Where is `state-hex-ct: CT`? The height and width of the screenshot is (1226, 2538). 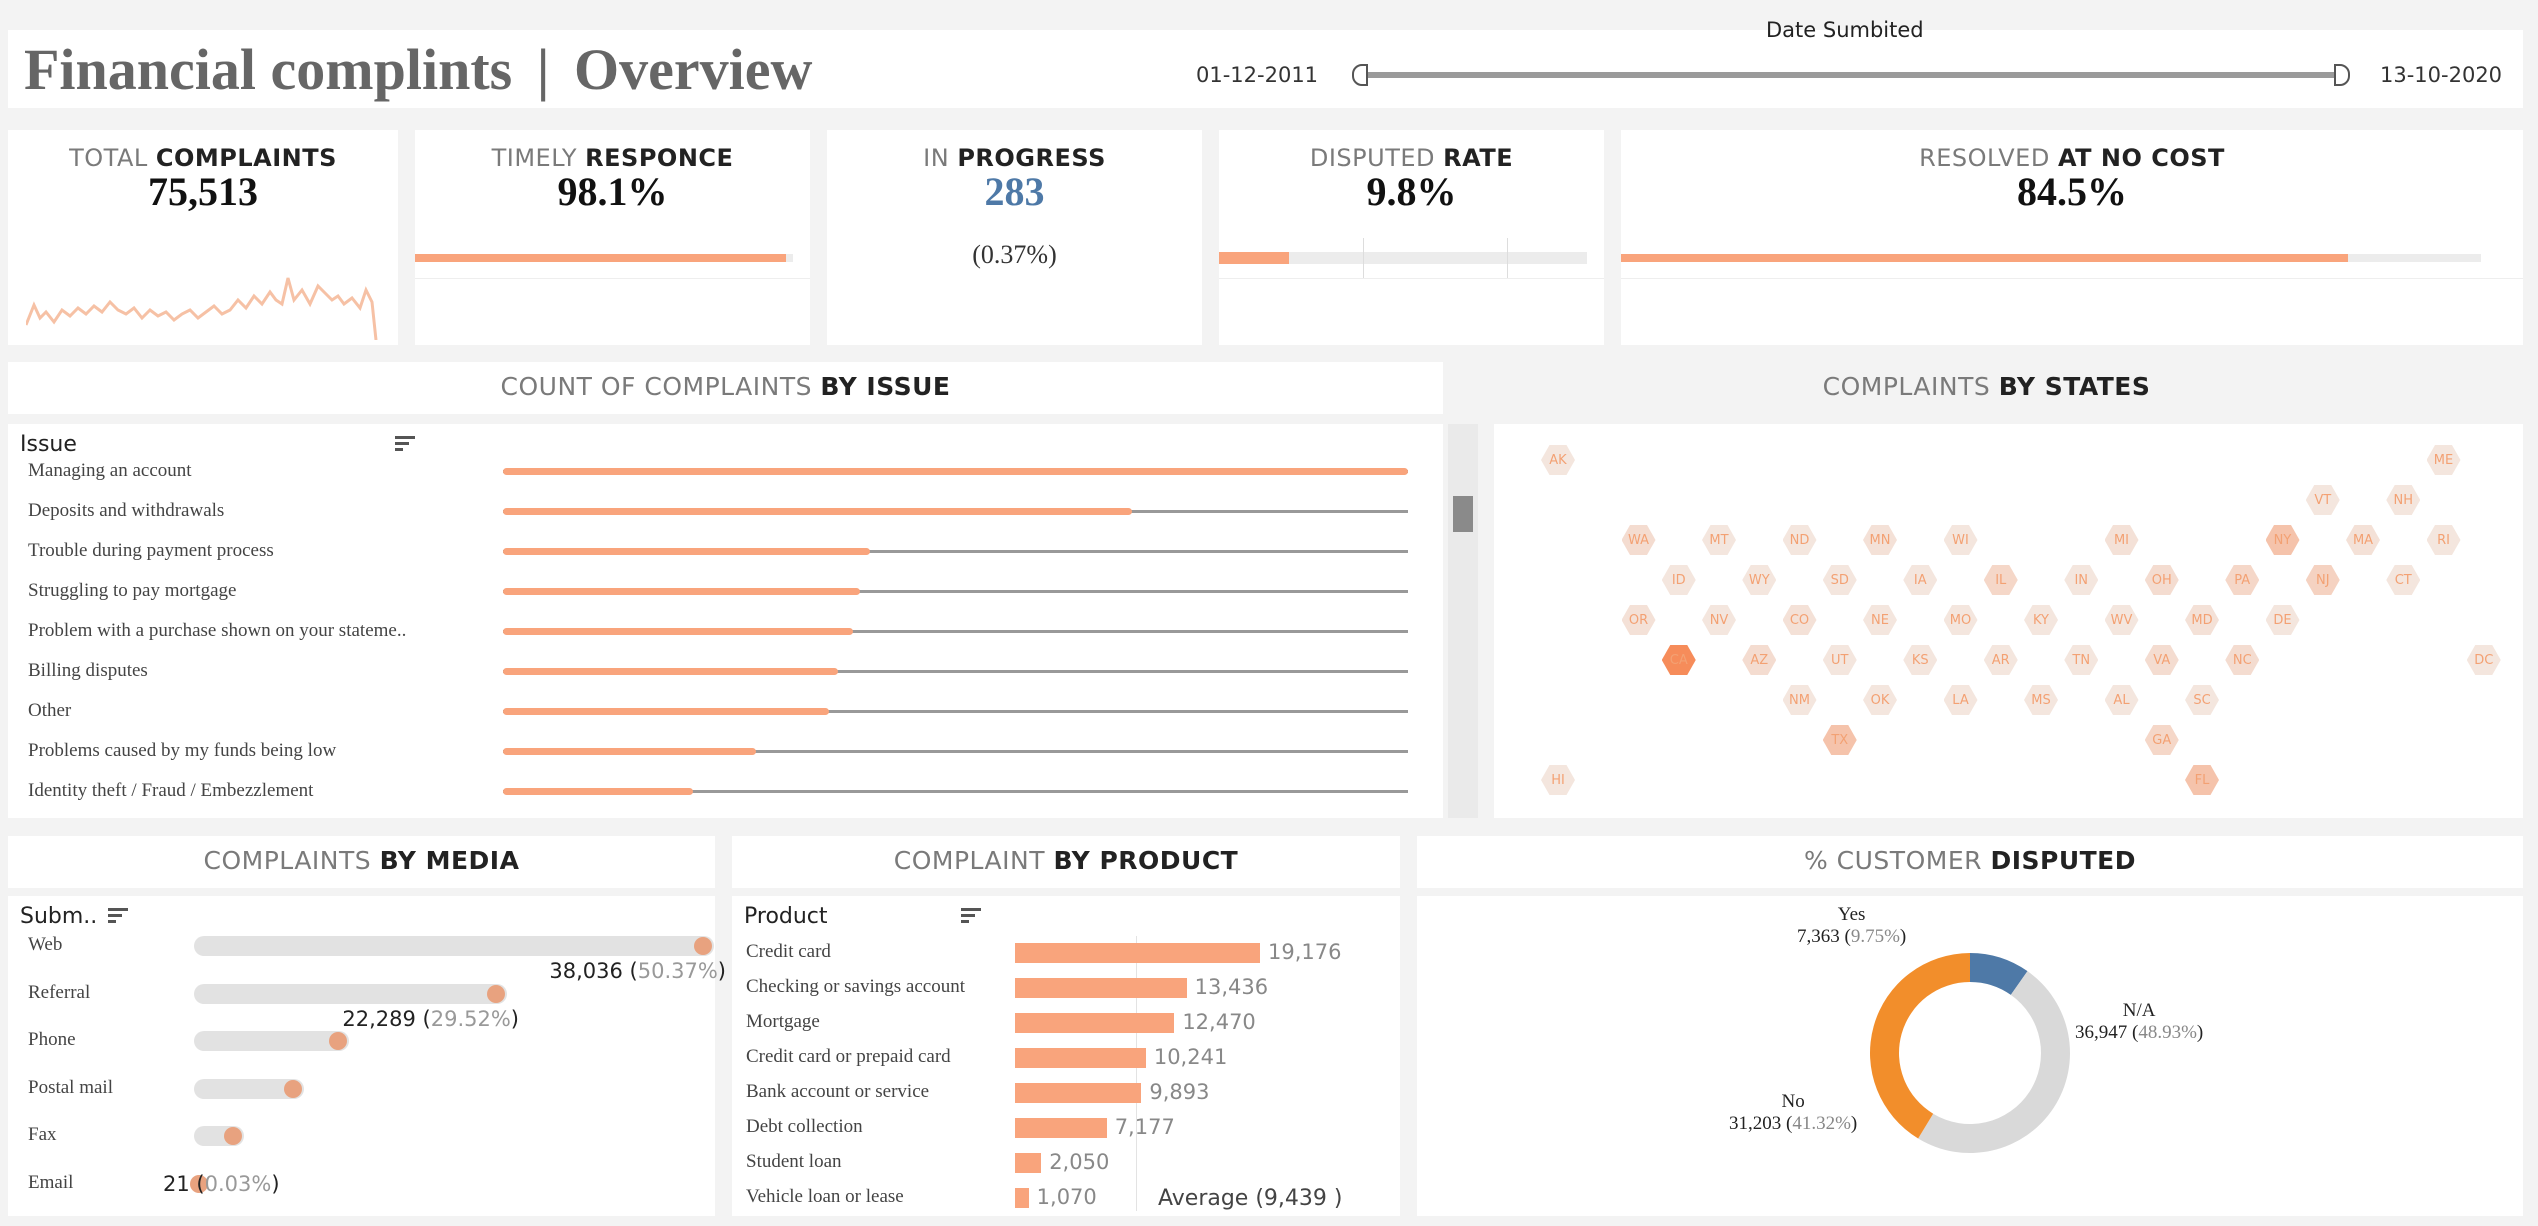 state-hex-ct: CT is located at coordinates (2403, 580).